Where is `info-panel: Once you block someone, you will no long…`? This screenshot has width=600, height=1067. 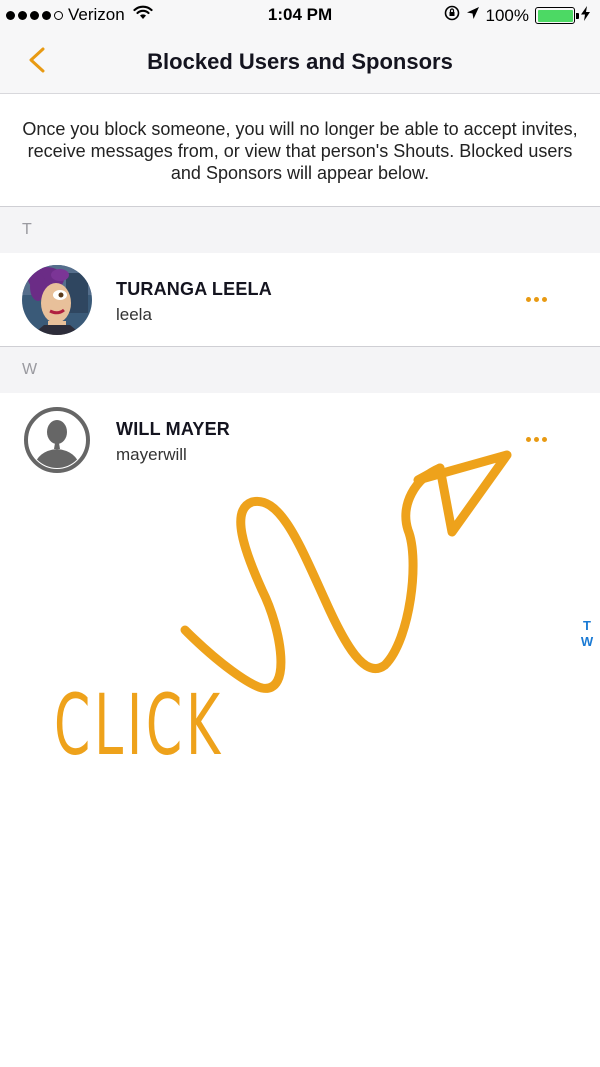
info-panel: Once you block someone, you will no long… is located at coordinates (300, 150).